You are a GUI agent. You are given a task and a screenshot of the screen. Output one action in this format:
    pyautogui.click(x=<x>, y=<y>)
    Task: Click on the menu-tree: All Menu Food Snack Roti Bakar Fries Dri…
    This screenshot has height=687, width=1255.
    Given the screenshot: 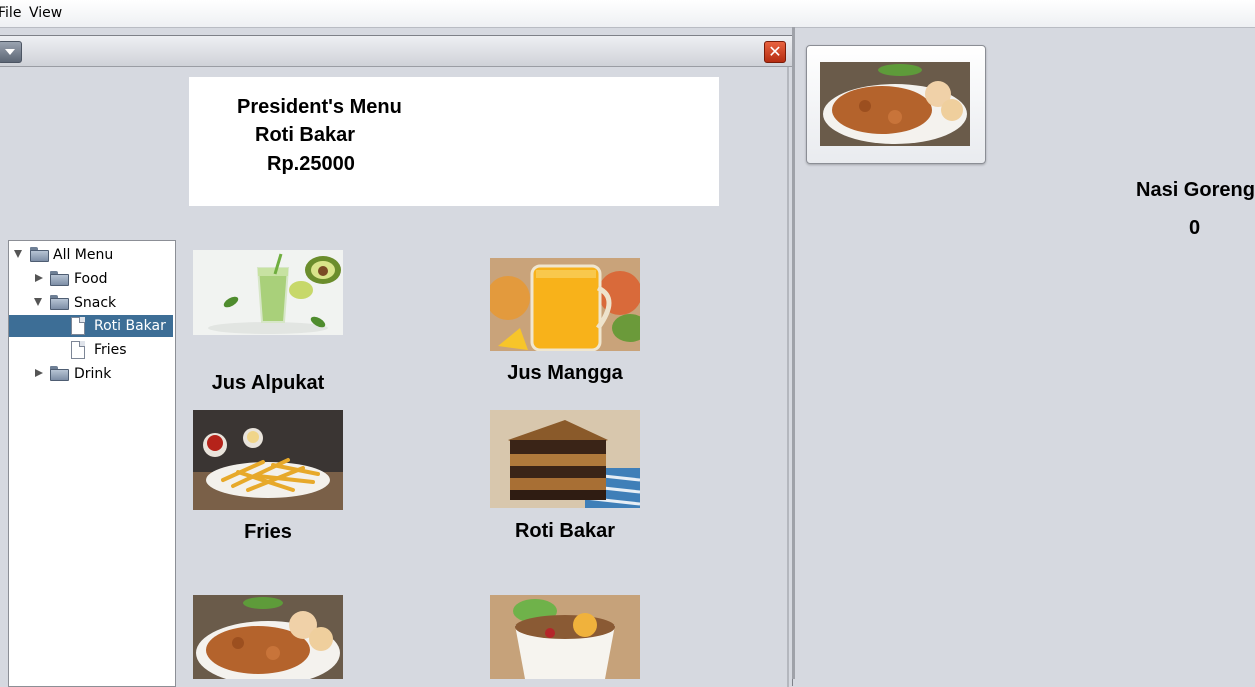 What is the action you would take?
    pyautogui.click(x=92, y=463)
    